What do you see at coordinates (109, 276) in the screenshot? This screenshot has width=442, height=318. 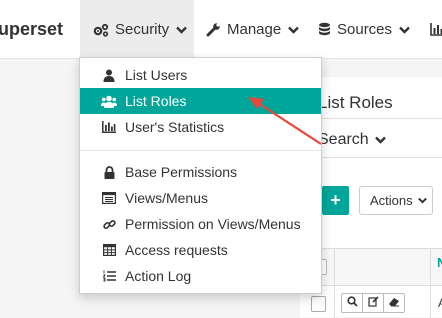 I see `list-ol-icon` at bounding box center [109, 276].